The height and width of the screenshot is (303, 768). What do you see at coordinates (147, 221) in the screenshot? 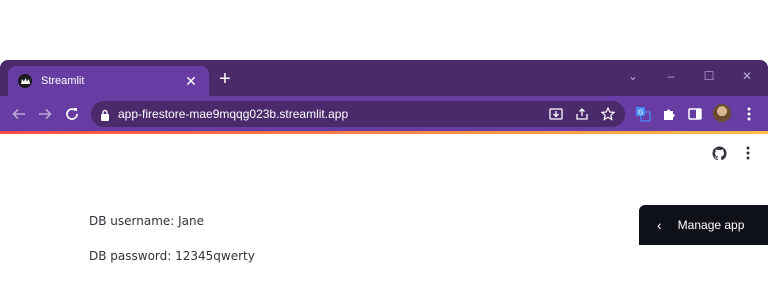
I see `db-username-text: DB username: Jane` at bounding box center [147, 221].